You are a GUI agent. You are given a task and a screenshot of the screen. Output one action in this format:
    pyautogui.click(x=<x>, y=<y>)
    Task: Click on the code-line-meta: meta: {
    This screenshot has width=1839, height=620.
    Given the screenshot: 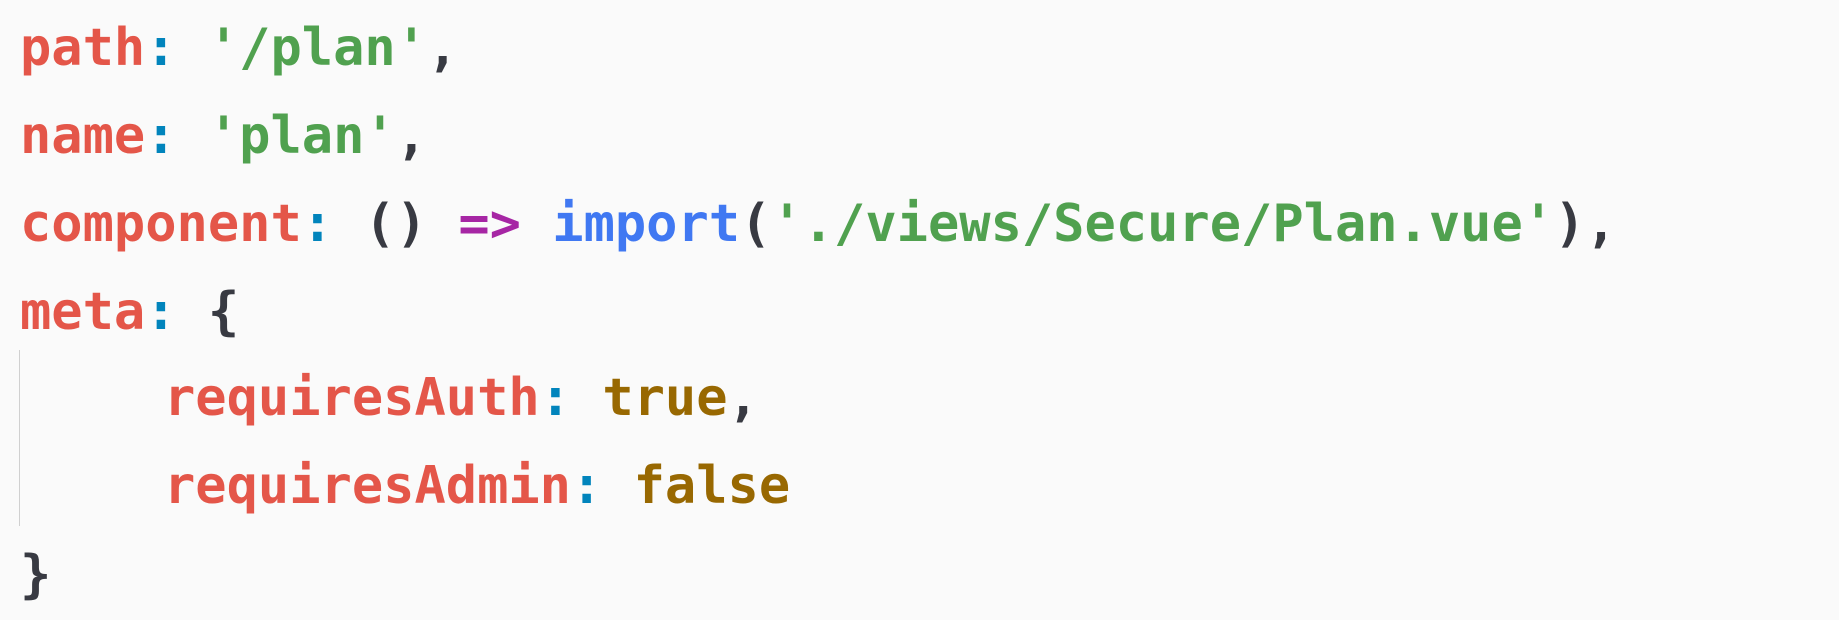 What is the action you would take?
    pyautogui.click(x=129, y=312)
    